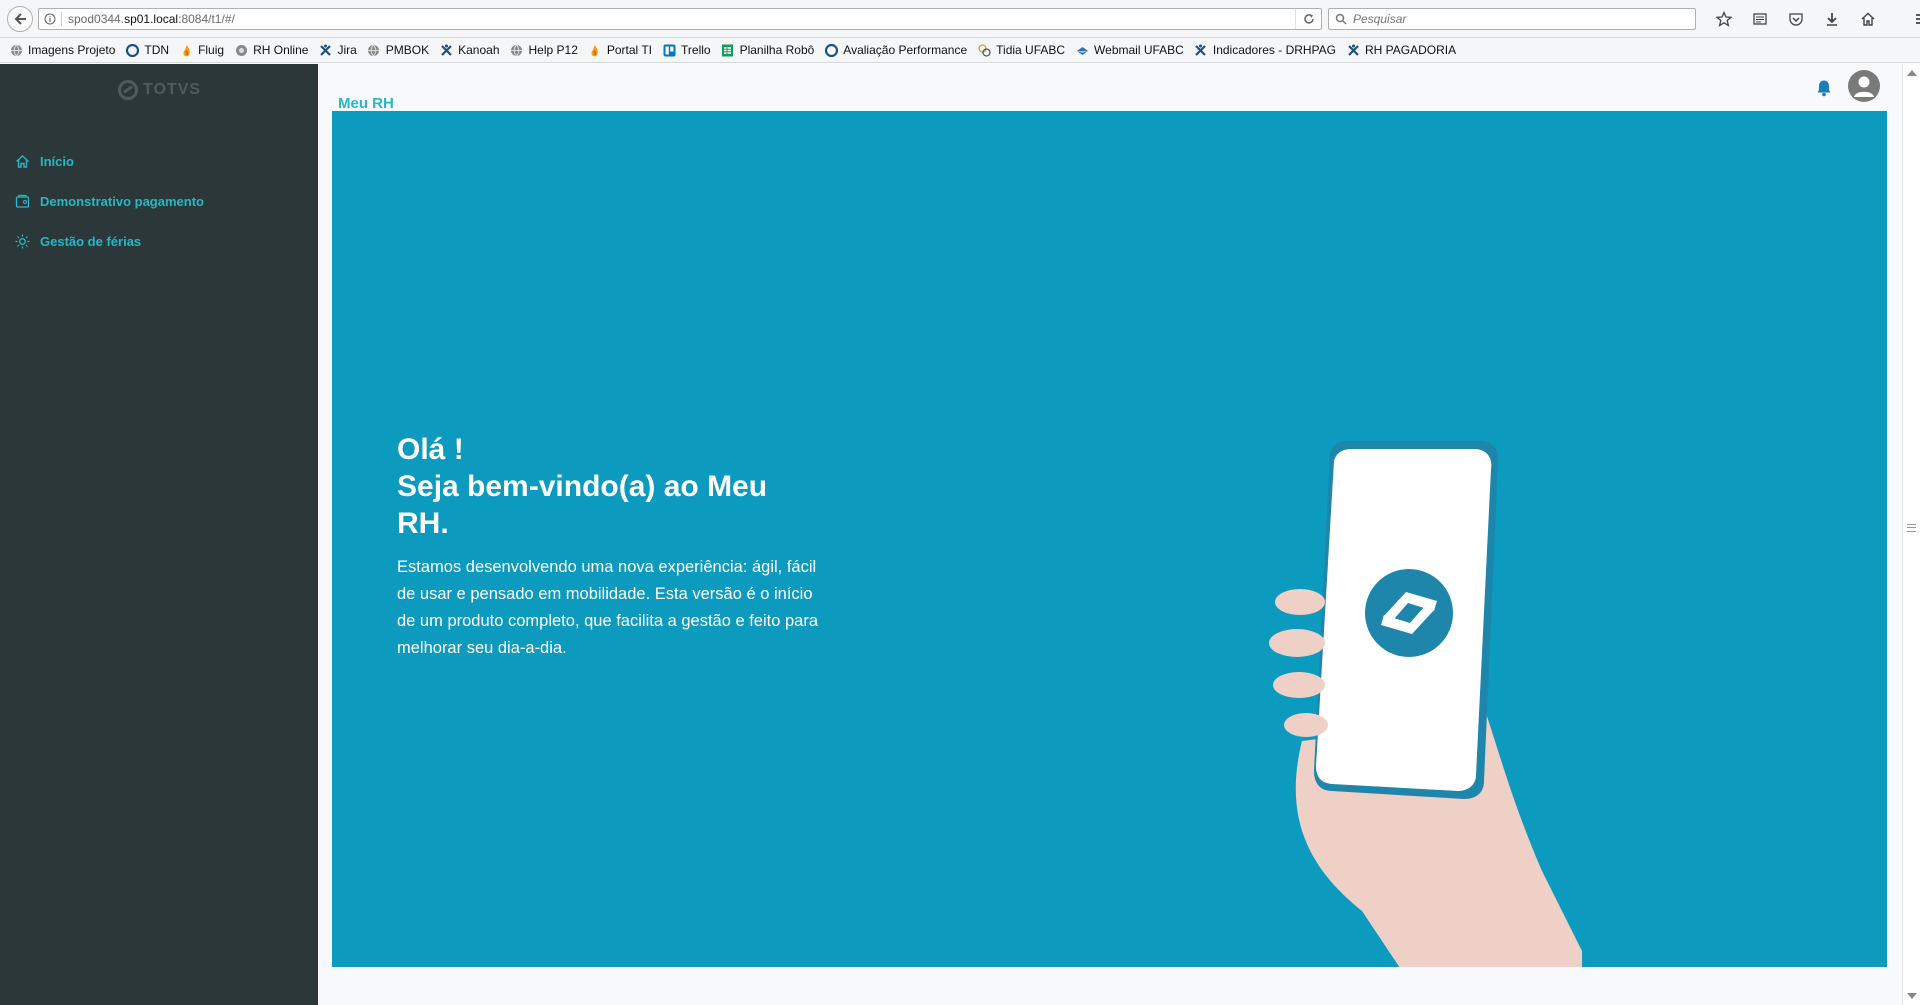 Image resolution: width=1920 pixels, height=1005 pixels. Describe the element at coordinates (1021, 50) in the screenshot. I see `bookmark-tidia-ufabc: Tidia UFABC` at that location.